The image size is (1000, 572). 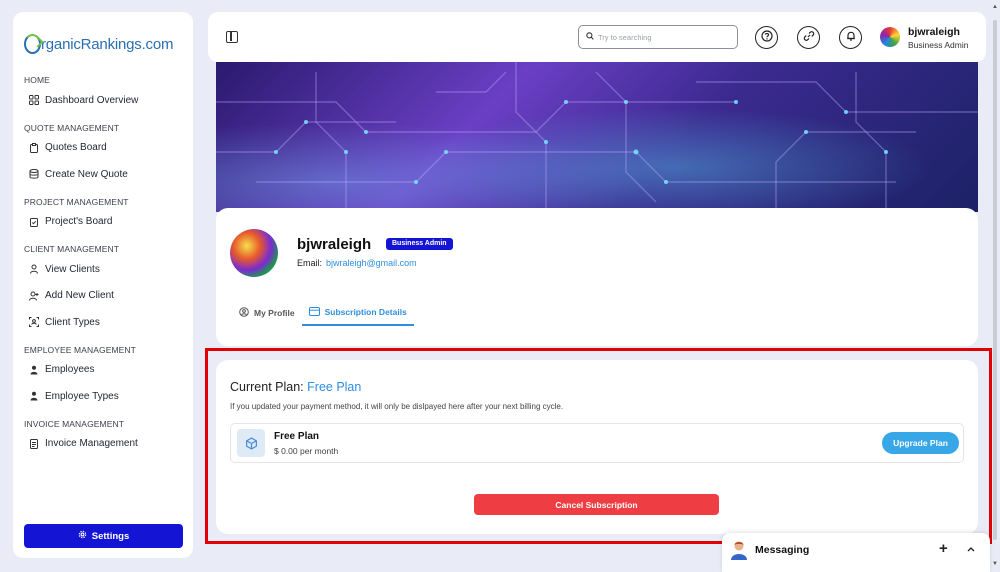 What do you see at coordinates (590, 37) in the screenshot?
I see `search-icon` at bounding box center [590, 37].